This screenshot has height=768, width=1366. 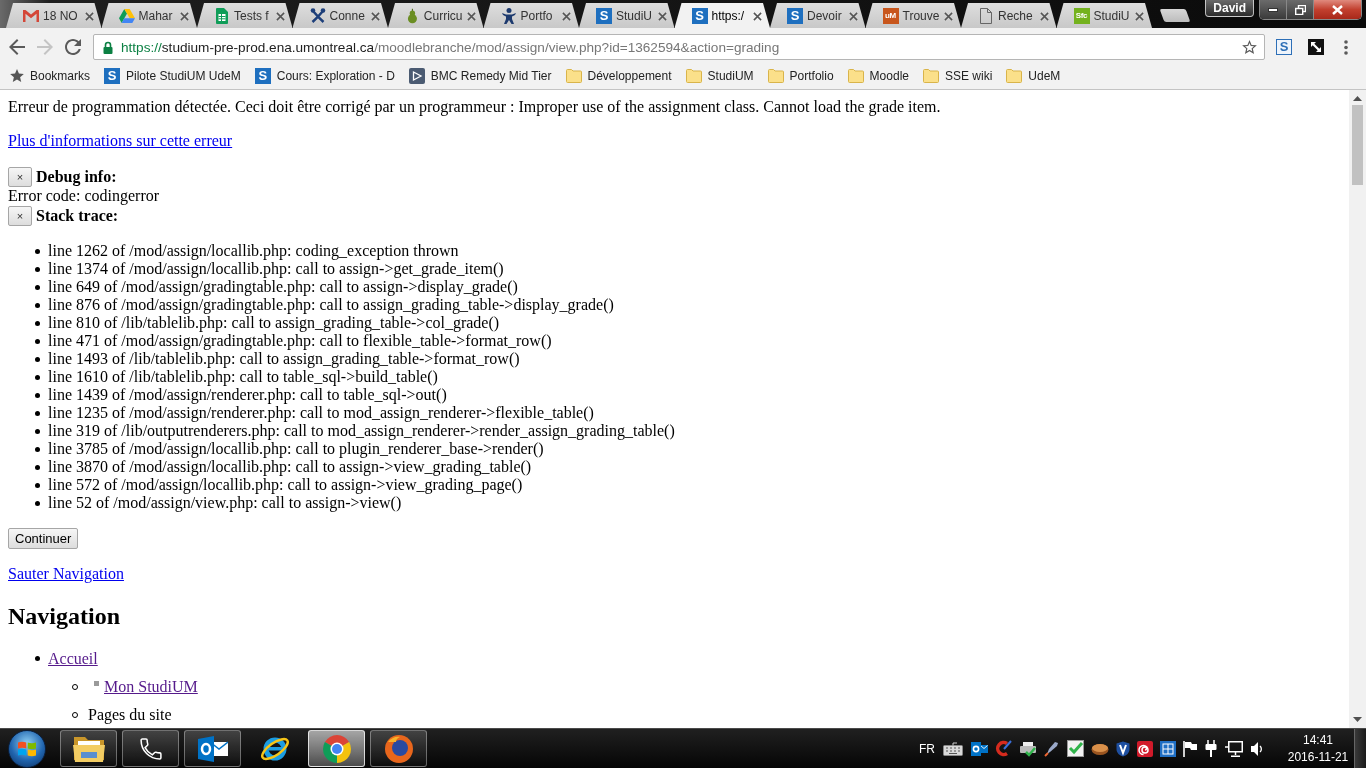 I want to click on disc-icon, so click(x=1100, y=748).